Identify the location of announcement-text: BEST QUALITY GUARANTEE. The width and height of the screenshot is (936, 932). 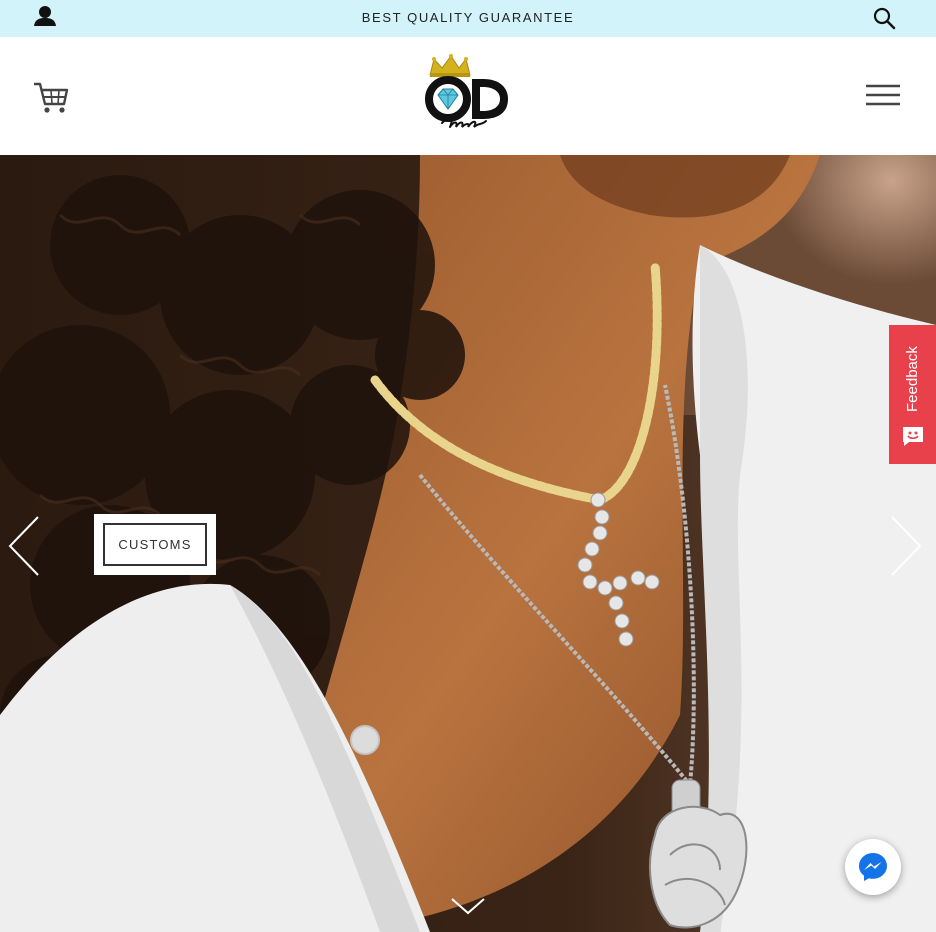
(468, 17).